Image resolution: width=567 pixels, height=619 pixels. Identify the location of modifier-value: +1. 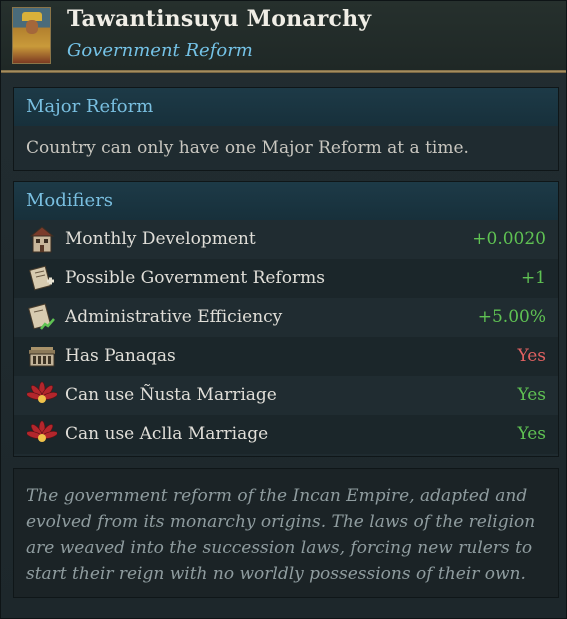
(533, 278).